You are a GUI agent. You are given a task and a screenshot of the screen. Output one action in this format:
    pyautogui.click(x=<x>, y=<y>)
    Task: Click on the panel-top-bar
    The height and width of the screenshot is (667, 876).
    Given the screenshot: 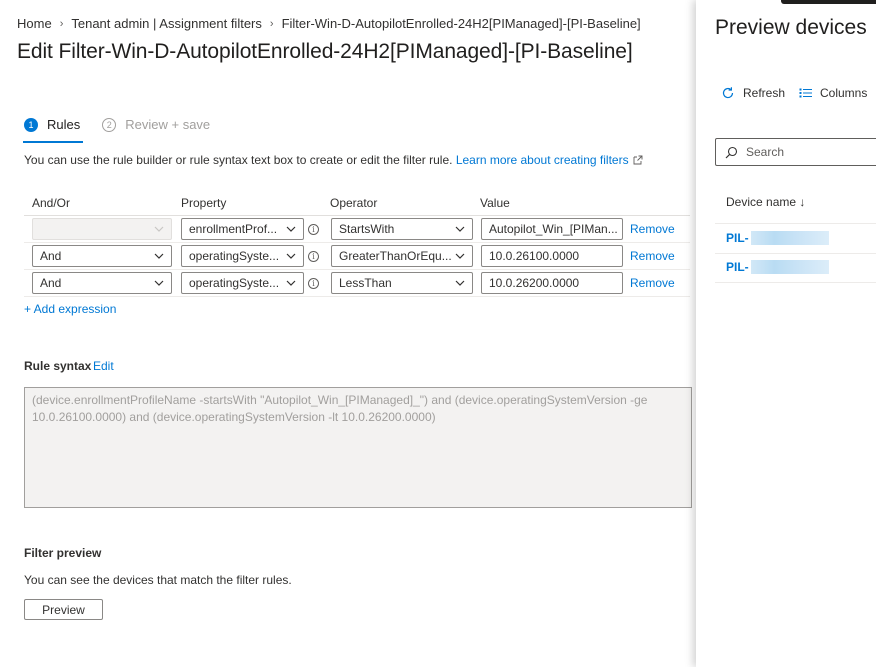 What is the action you would take?
    pyautogui.click(x=828, y=2)
    